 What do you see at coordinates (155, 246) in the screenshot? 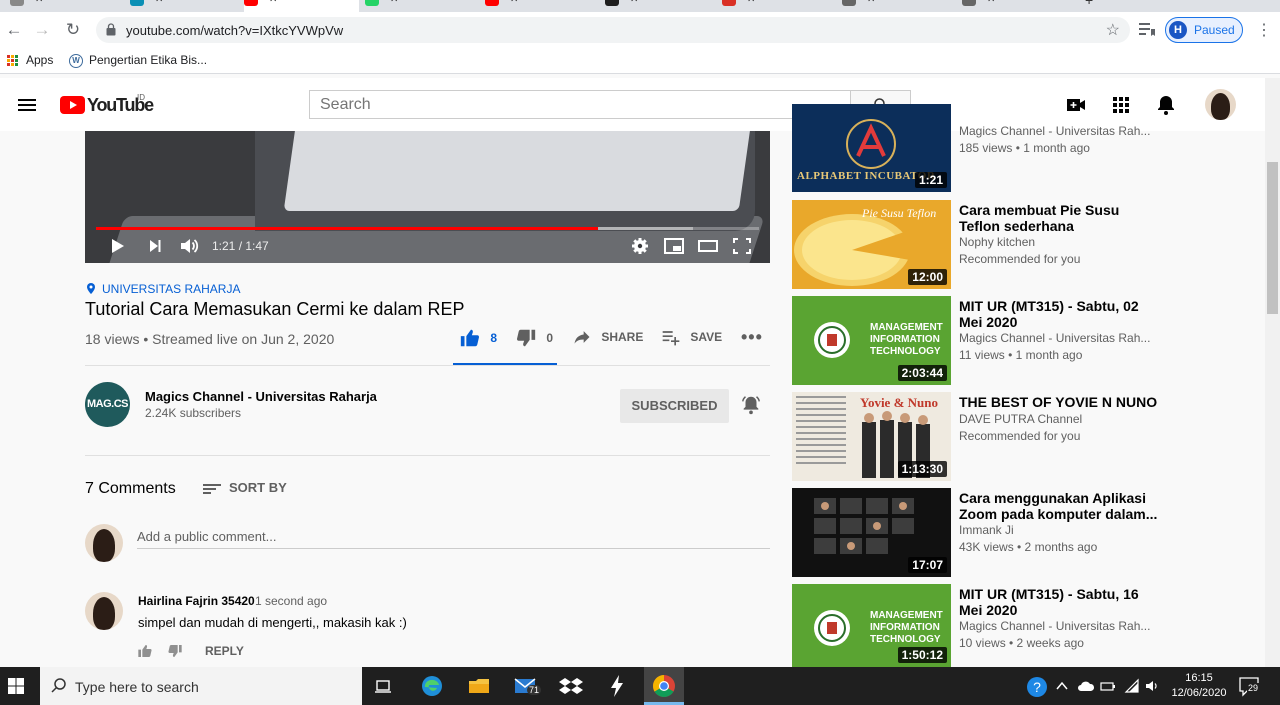
I see `next-icon` at bounding box center [155, 246].